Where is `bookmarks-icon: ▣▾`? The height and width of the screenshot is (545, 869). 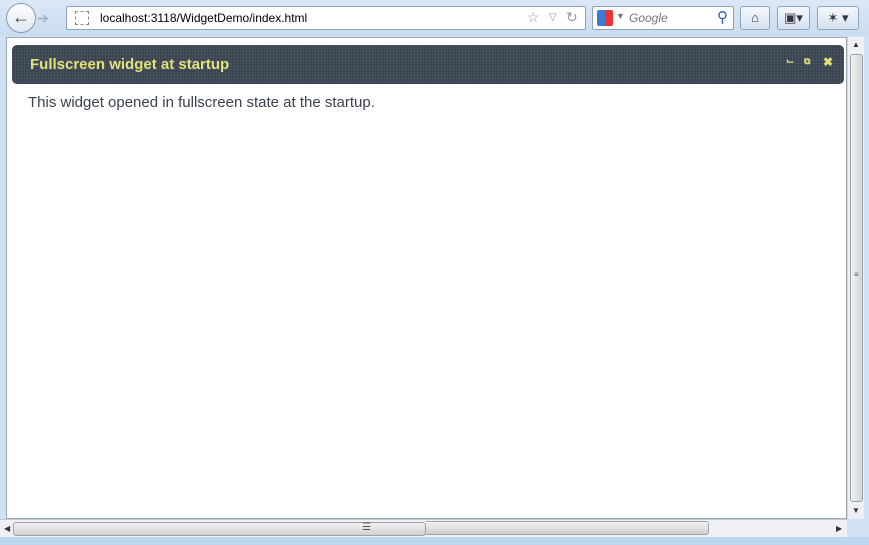
bookmarks-icon: ▣▾ is located at coordinates (793, 17).